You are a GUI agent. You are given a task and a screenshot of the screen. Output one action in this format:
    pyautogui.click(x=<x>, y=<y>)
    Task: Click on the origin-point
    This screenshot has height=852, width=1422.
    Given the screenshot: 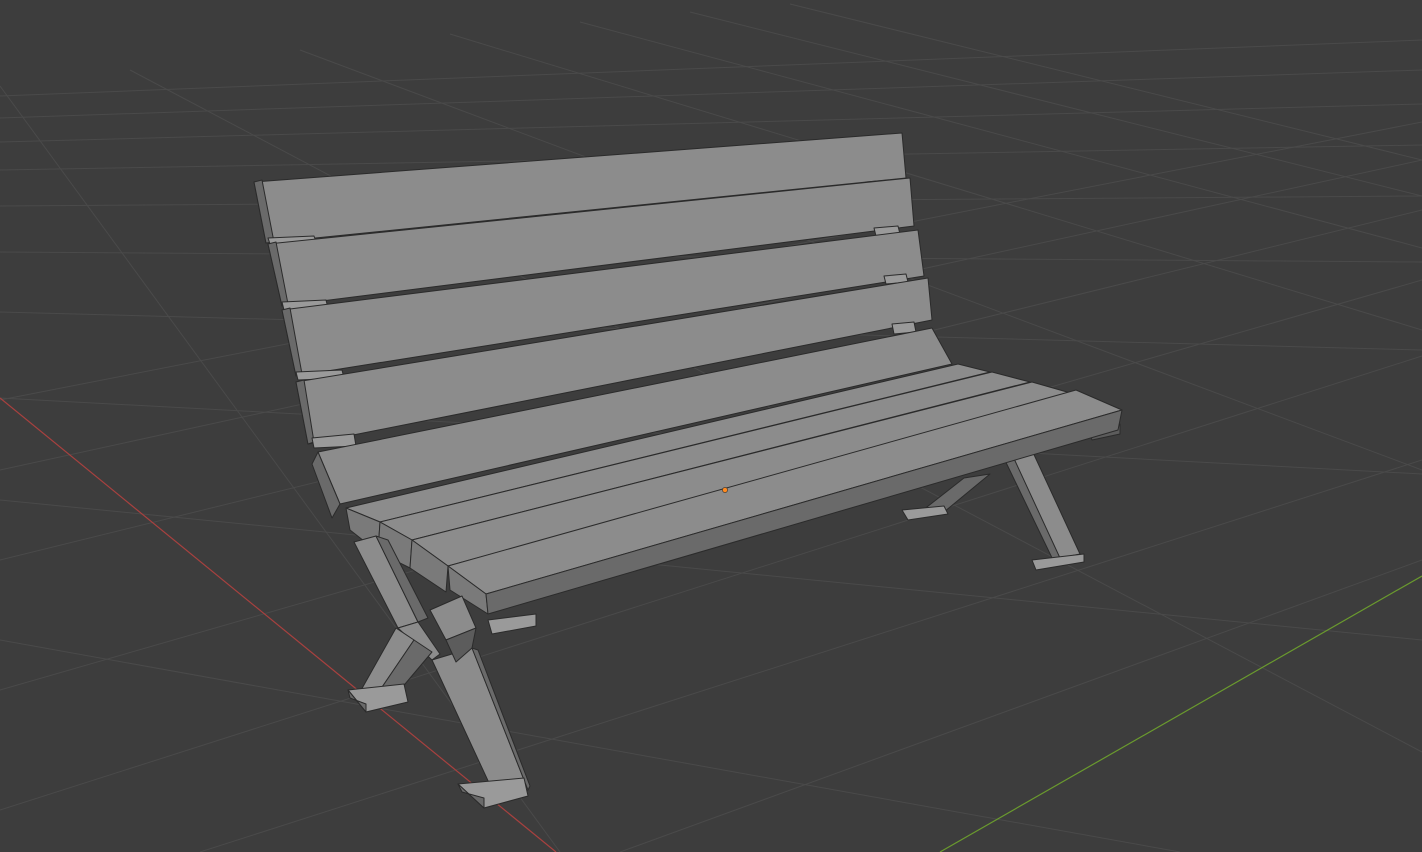 What is the action you would take?
    pyautogui.click(x=725, y=490)
    